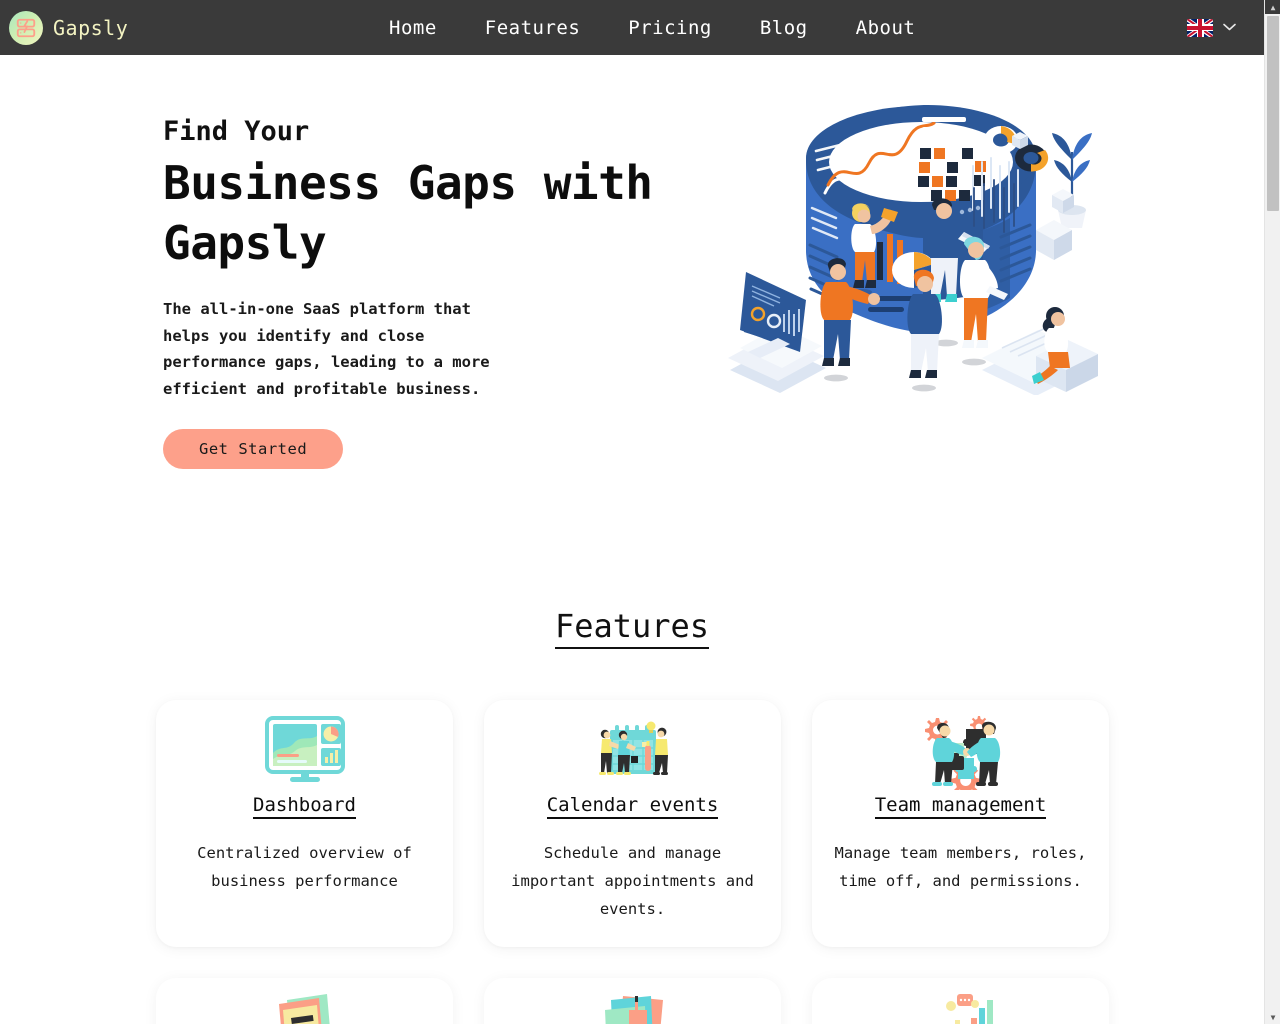 The width and height of the screenshot is (1280, 1024). What do you see at coordinates (253, 448) in the screenshot?
I see `get-started-button: Get Started` at bounding box center [253, 448].